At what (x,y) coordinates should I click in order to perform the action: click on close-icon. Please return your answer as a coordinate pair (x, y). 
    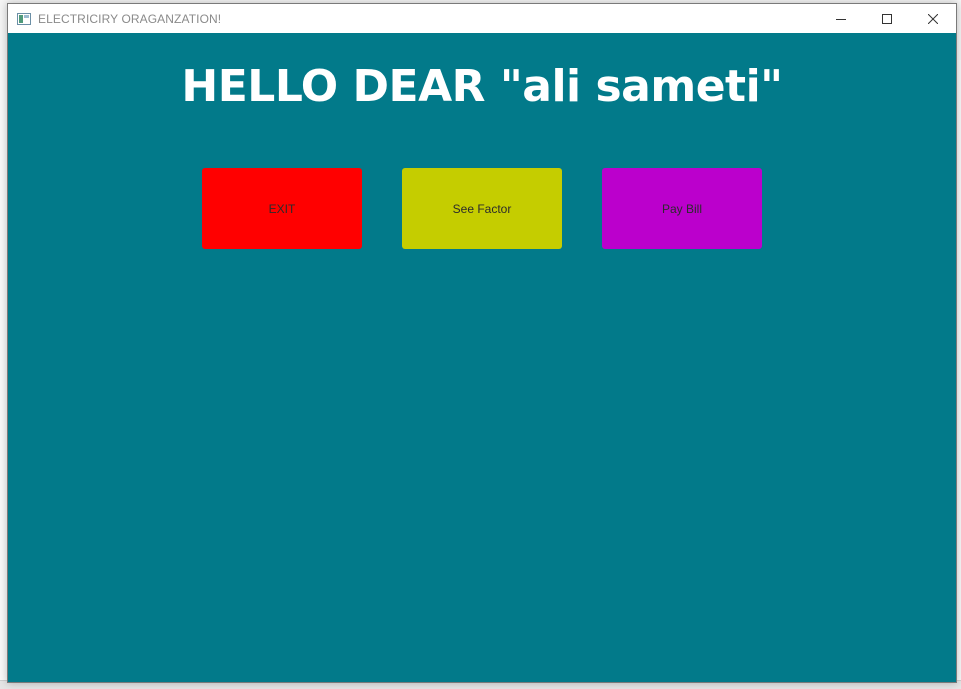
    Looking at the image, I should click on (933, 18).